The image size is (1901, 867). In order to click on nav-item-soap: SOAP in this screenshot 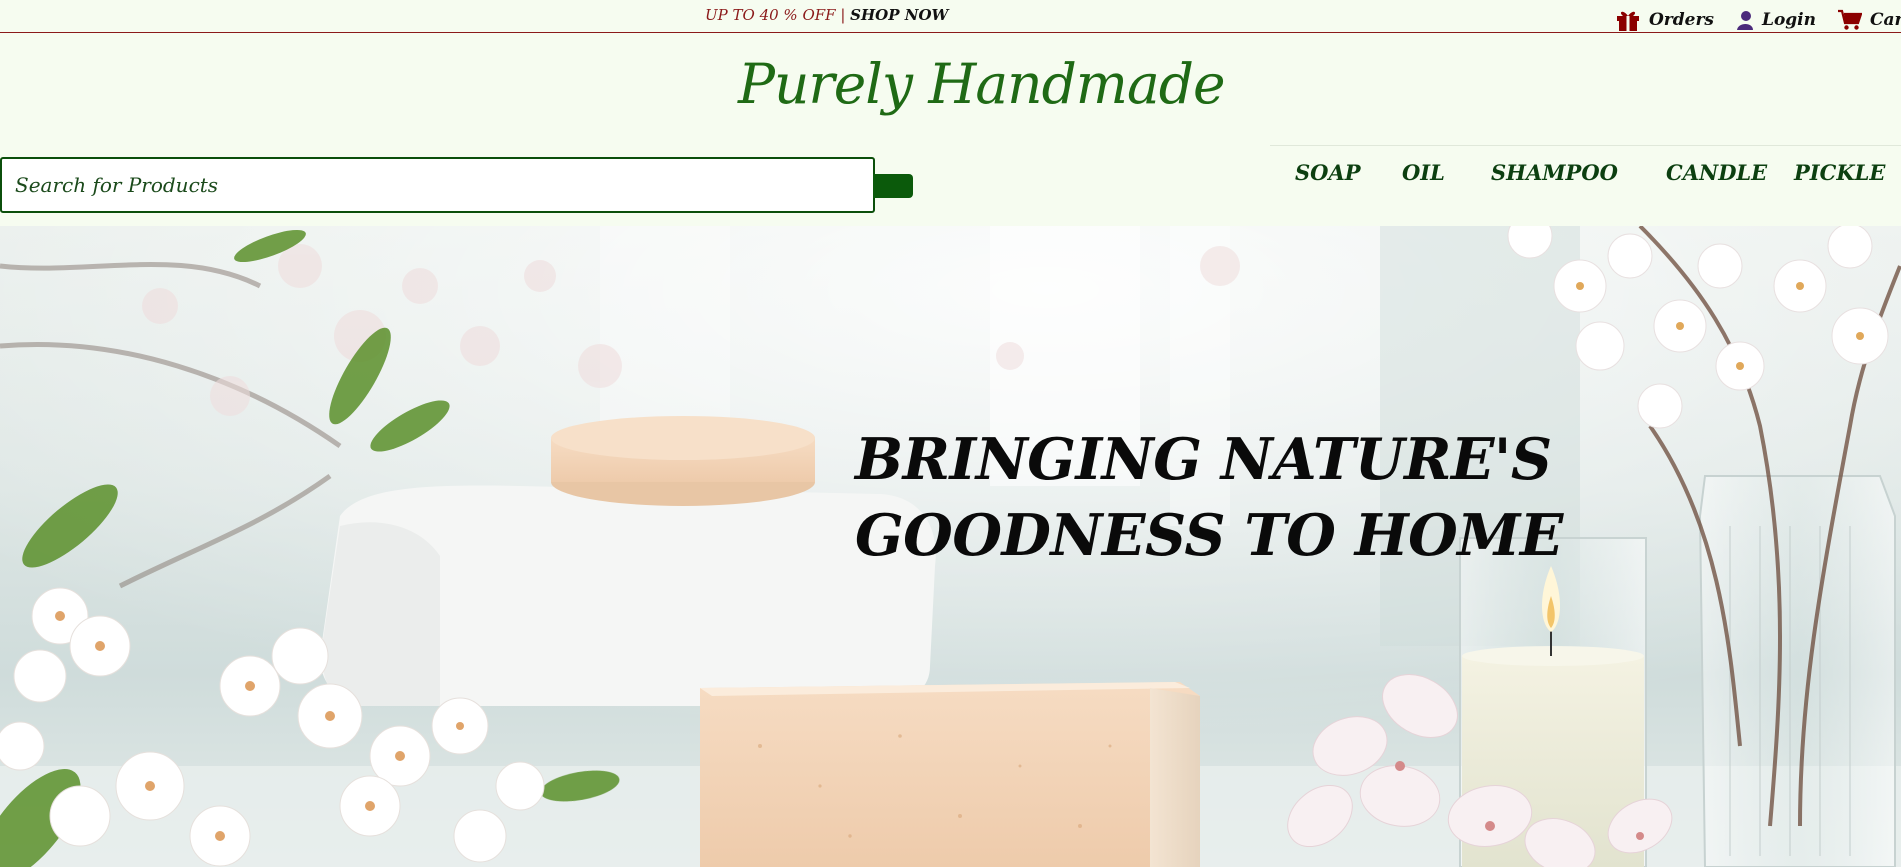, I will do `click(1328, 172)`.